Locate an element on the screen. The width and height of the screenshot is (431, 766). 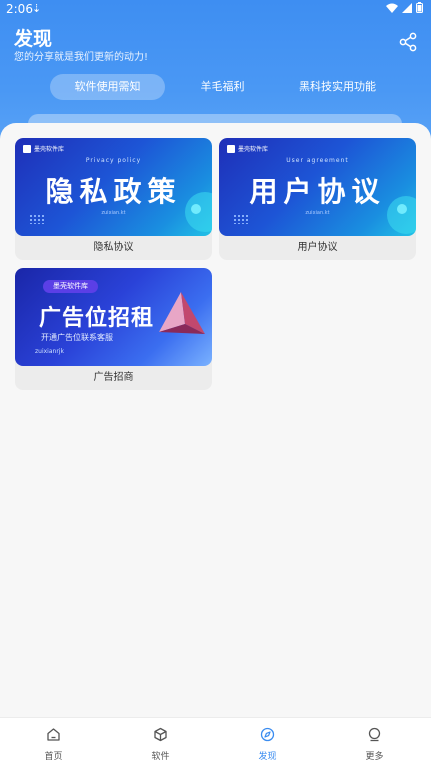
card-label: 隐私协议 is located at coordinates (113, 247).